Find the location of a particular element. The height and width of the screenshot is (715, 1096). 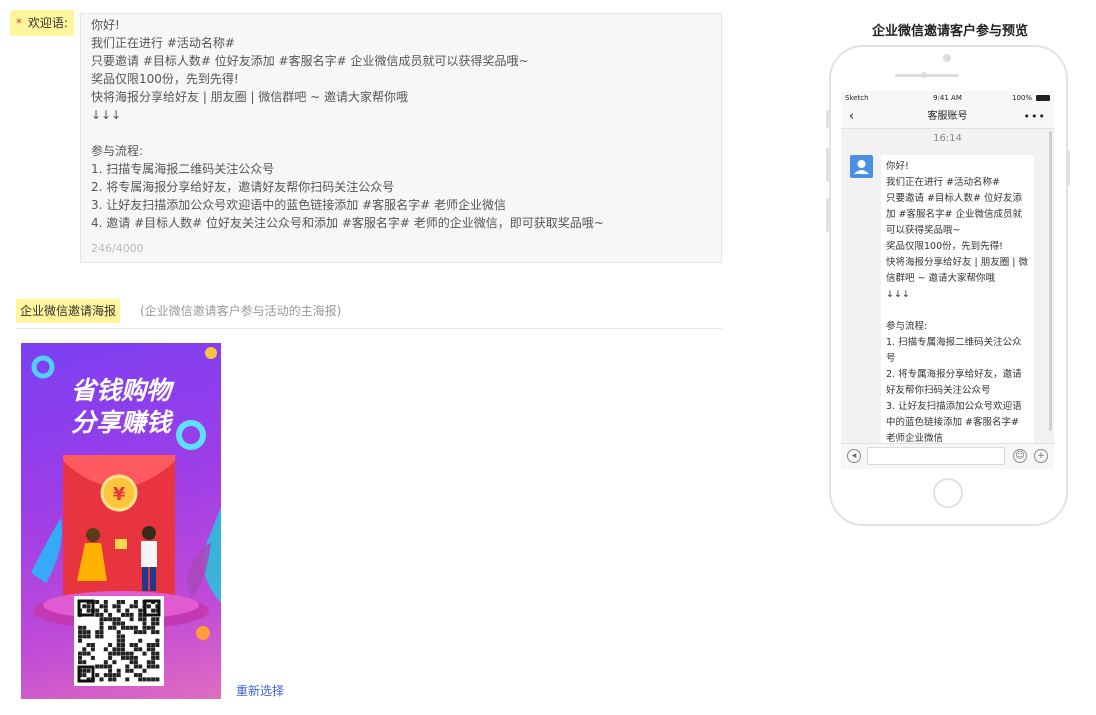

phone-camera is located at coordinates (947, 58).